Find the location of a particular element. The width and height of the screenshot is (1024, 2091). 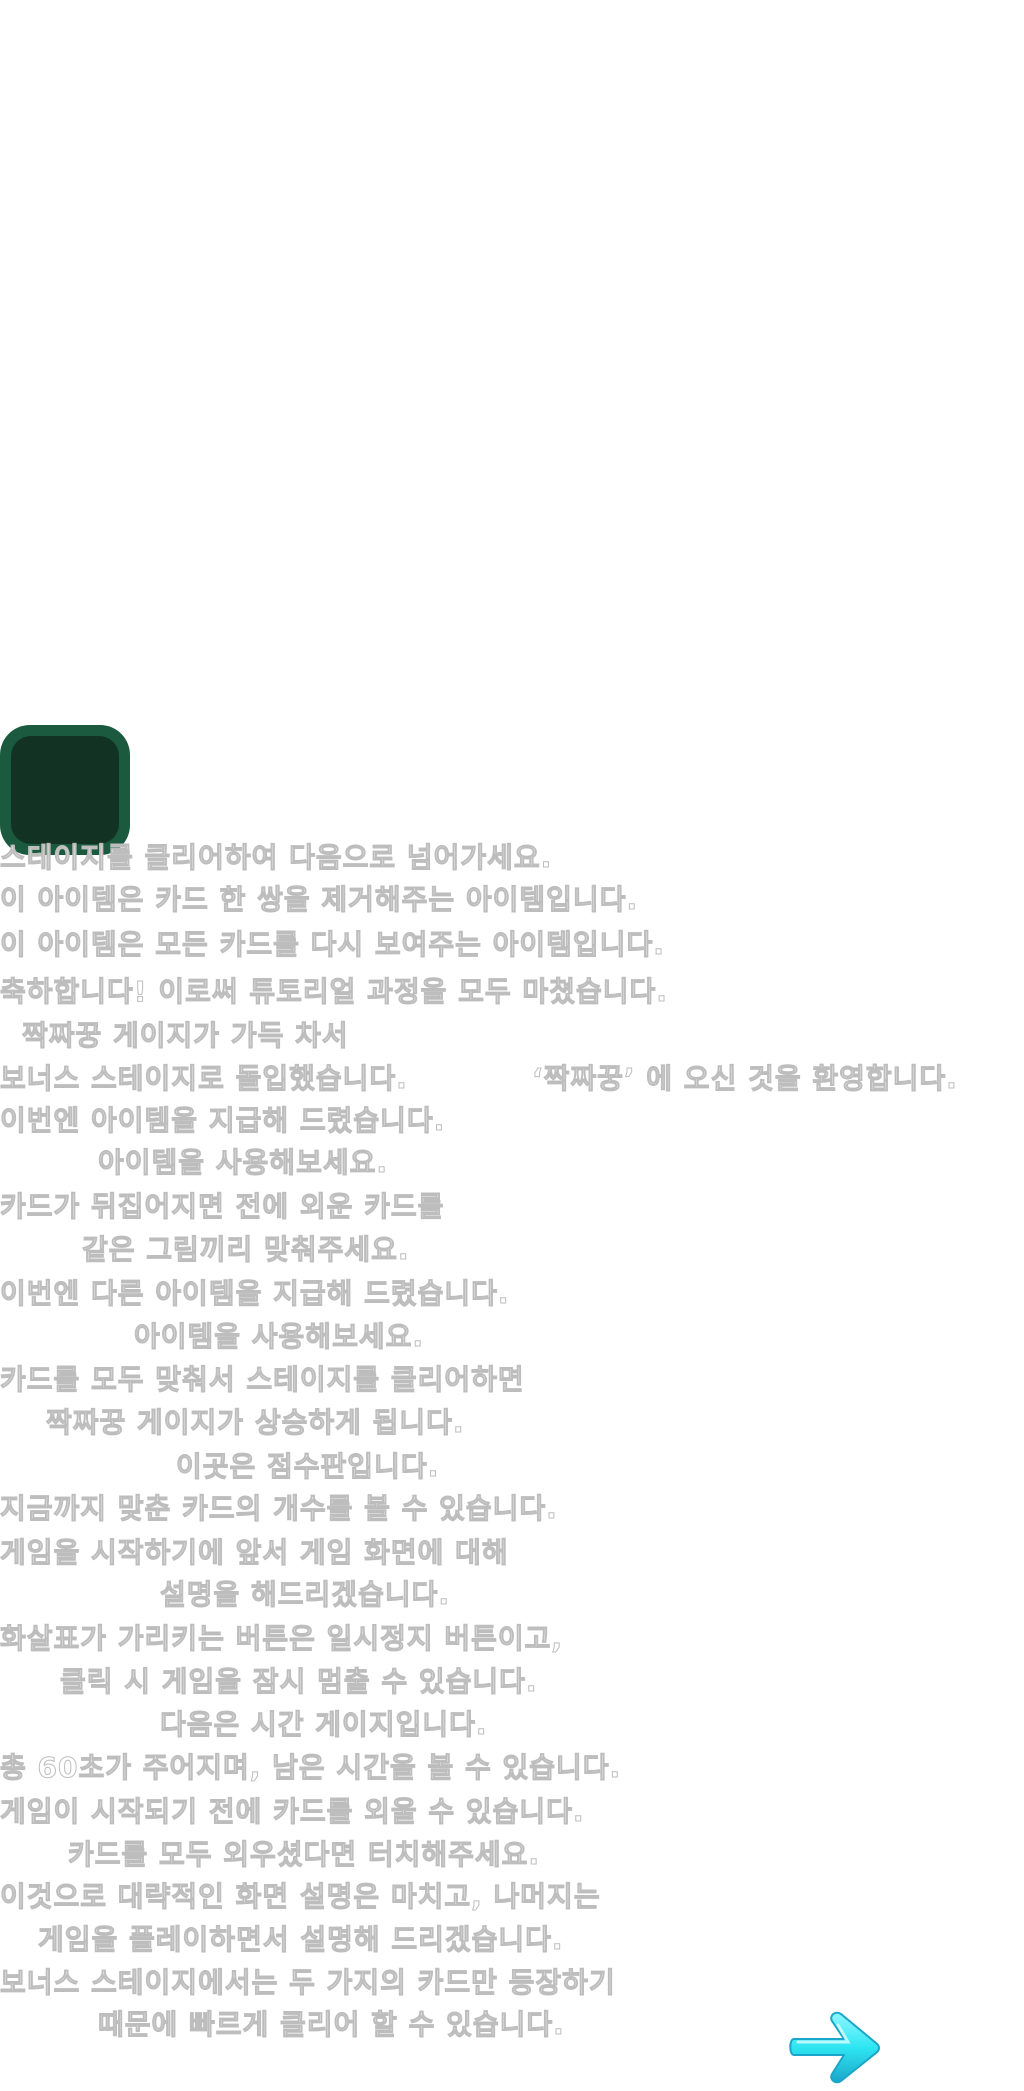

text-pause-button: 화살표가 가리키는 버튼은 일시정지 버튼이고, is located at coordinates (282, 1639).